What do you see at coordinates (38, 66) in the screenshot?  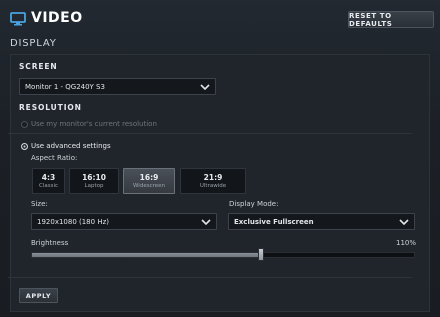 I see `screen-section-label: SCREEN` at bounding box center [38, 66].